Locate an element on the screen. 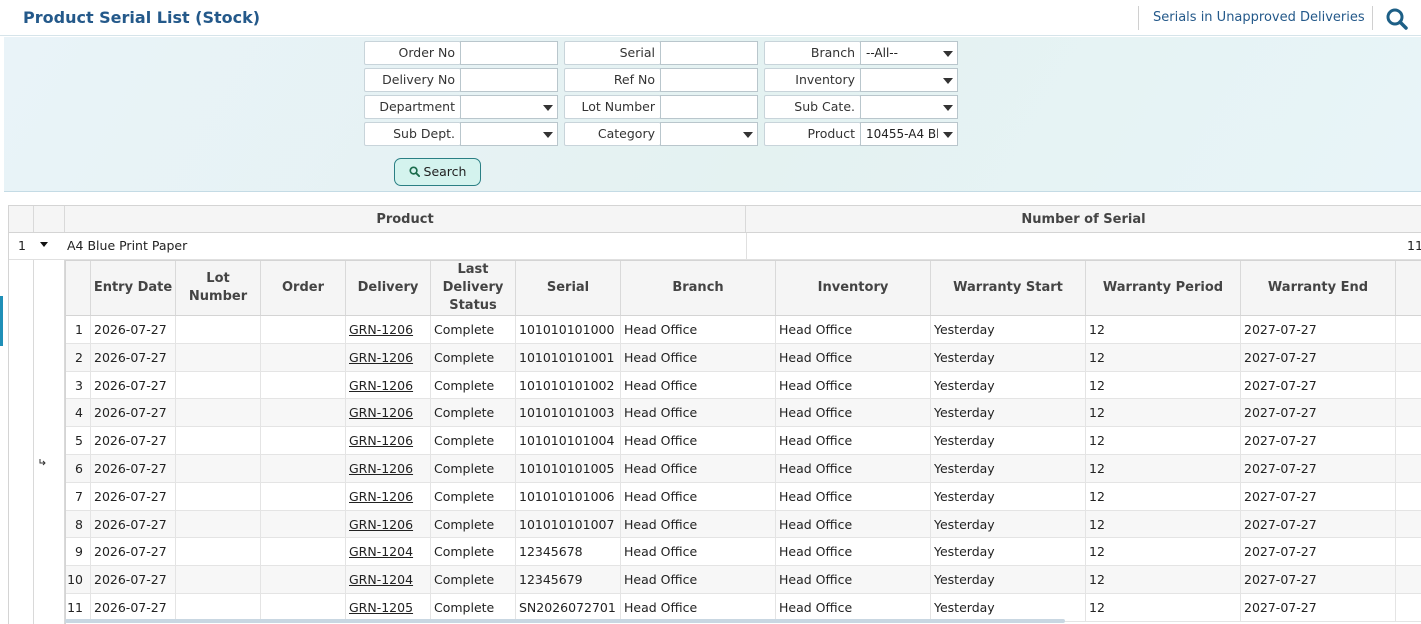 This screenshot has height=624, width=1421. detail-arrow-icon is located at coordinates (42, 462).